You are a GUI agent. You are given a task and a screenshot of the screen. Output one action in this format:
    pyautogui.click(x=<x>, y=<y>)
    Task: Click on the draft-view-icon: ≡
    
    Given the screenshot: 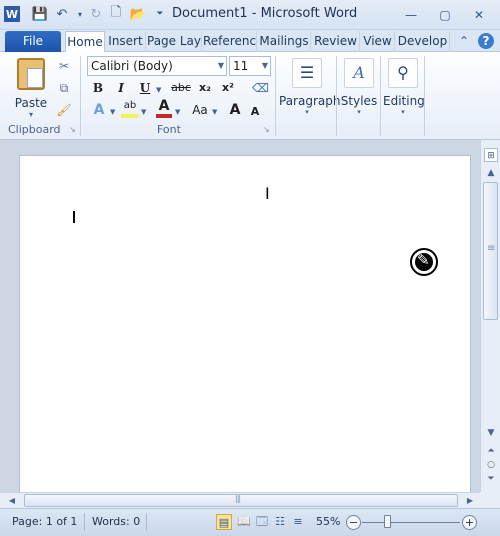 What is the action you would take?
    pyautogui.click(x=298, y=522)
    